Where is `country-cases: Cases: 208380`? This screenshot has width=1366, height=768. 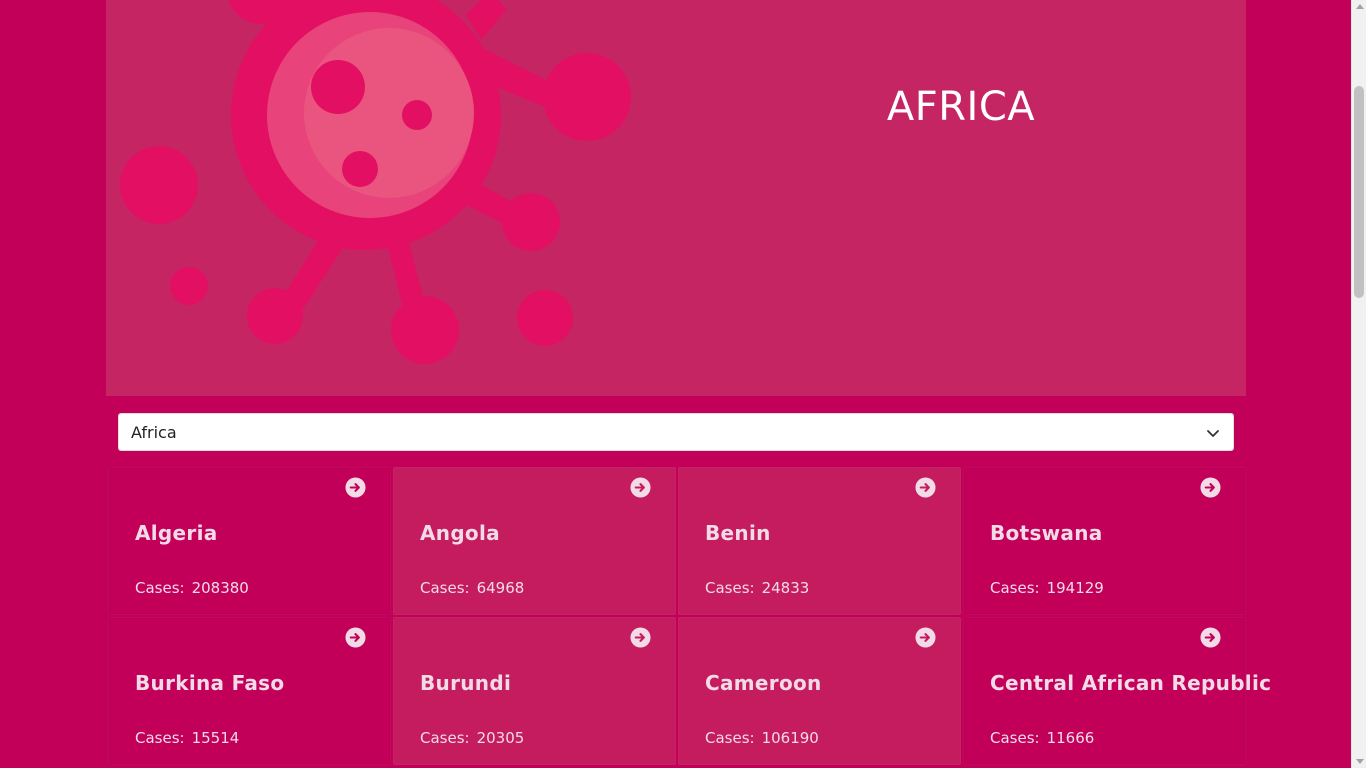
country-cases: Cases: 208380 is located at coordinates (192, 588).